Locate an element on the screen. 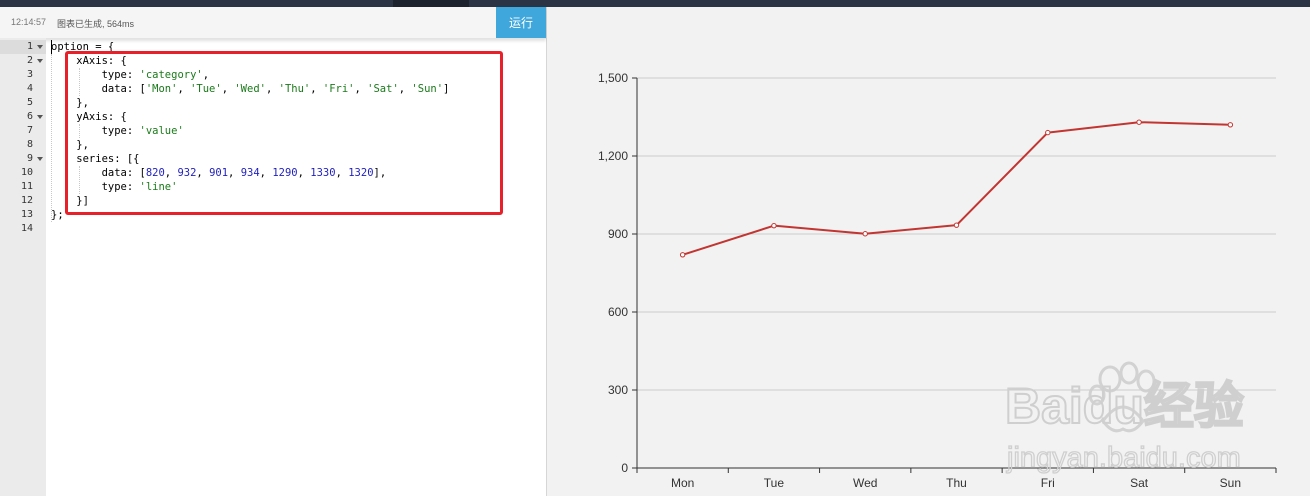  gutter-row: 13 is located at coordinates (26, 214).